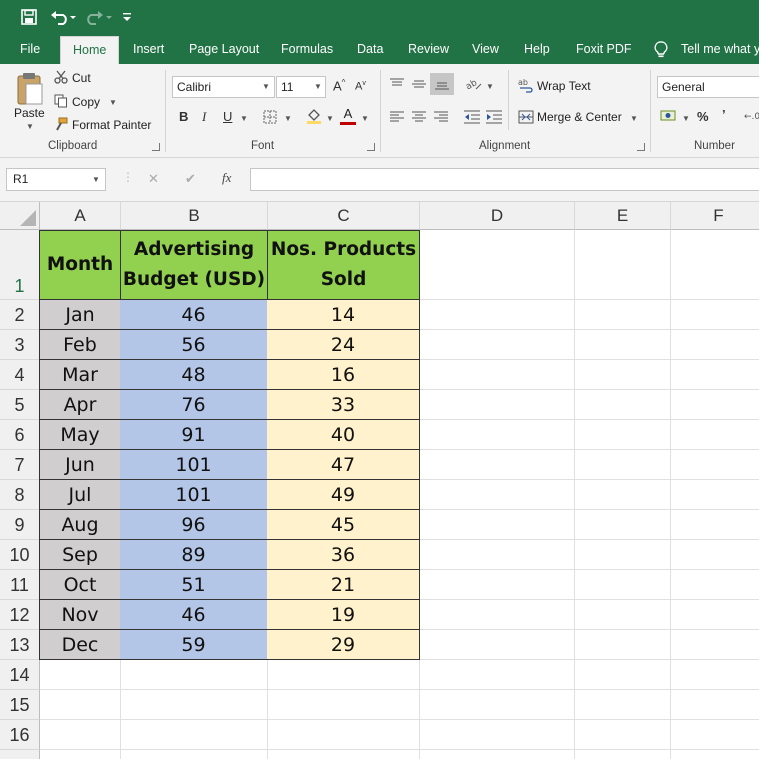 The image size is (759, 759). What do you see at coordinates (20, 735) in the screenshot?
I see `row-header-16: 16` at bounding box center [20, 735].